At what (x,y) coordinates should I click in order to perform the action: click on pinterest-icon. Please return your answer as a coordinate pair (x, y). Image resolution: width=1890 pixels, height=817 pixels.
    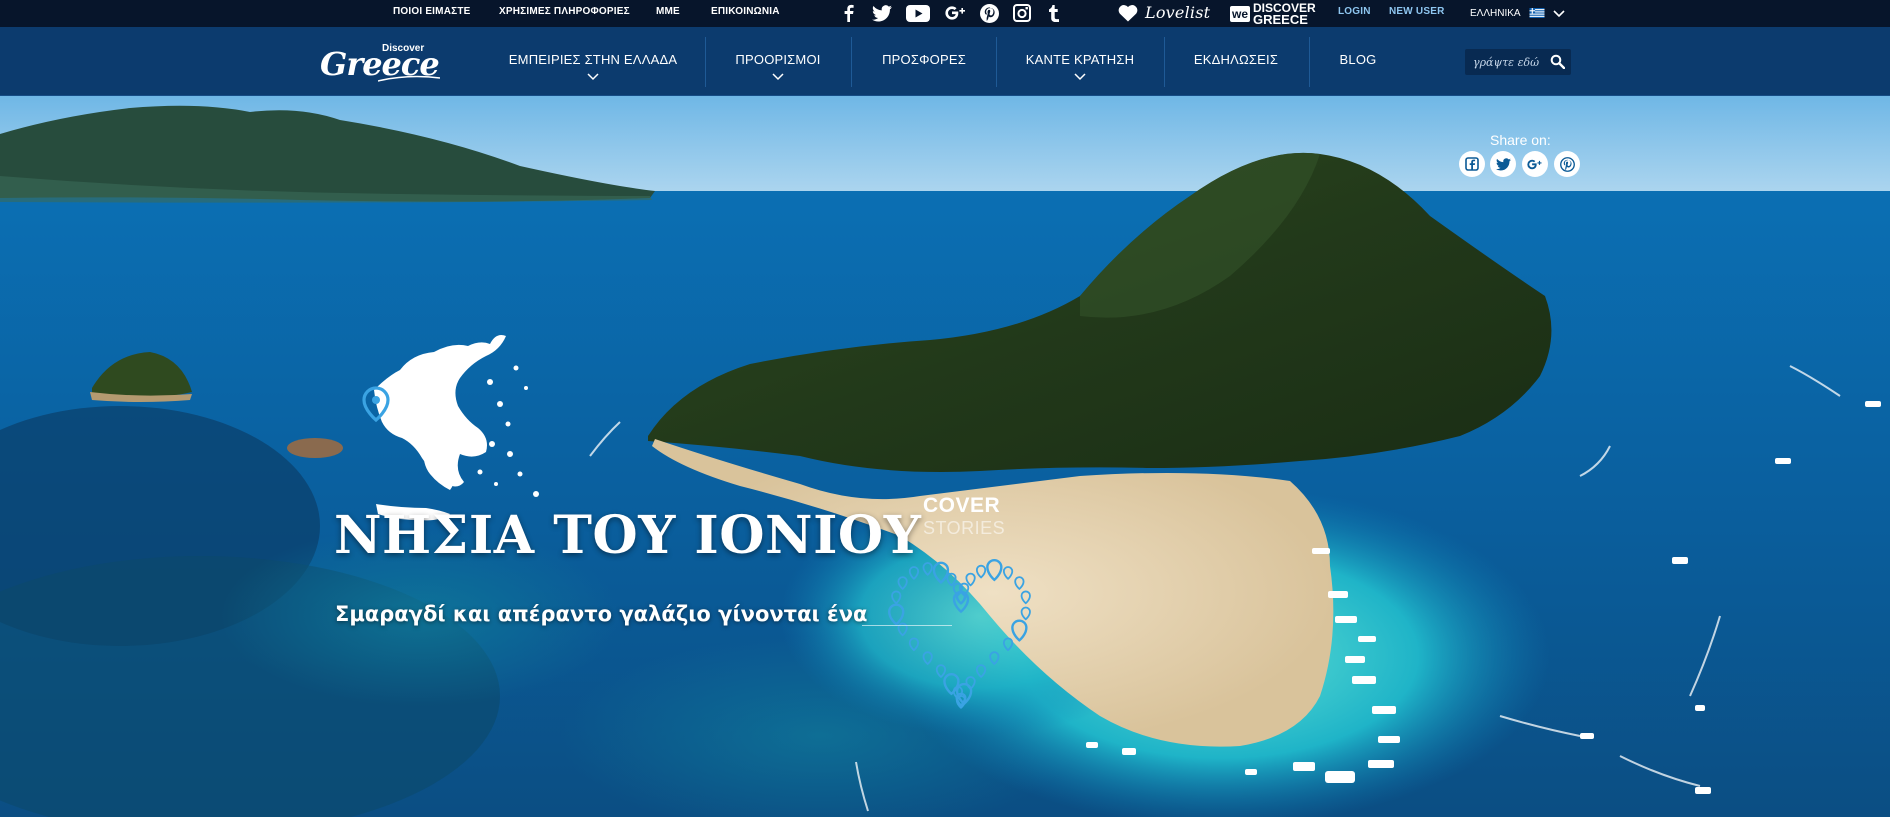
    Looking at the image, I should click on (989, 13).